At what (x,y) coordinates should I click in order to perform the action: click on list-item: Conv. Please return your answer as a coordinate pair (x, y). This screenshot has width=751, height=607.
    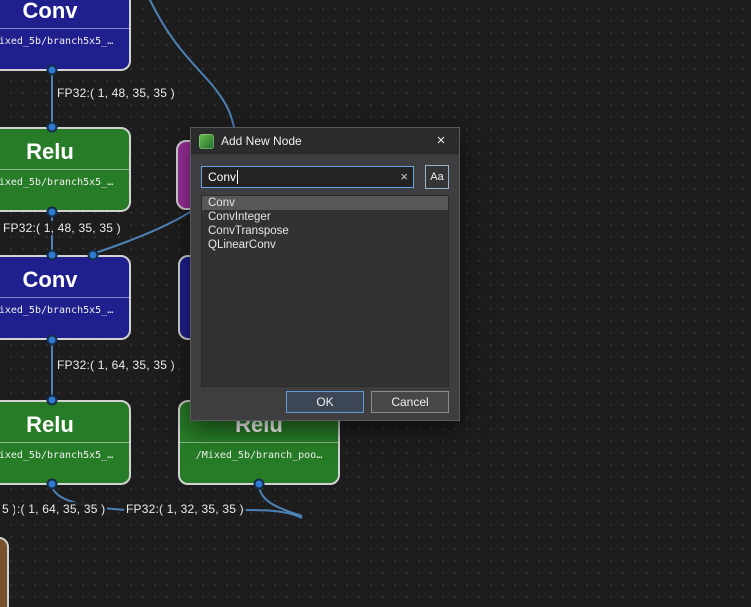
    Looking at the image, I should click on (325, 203).